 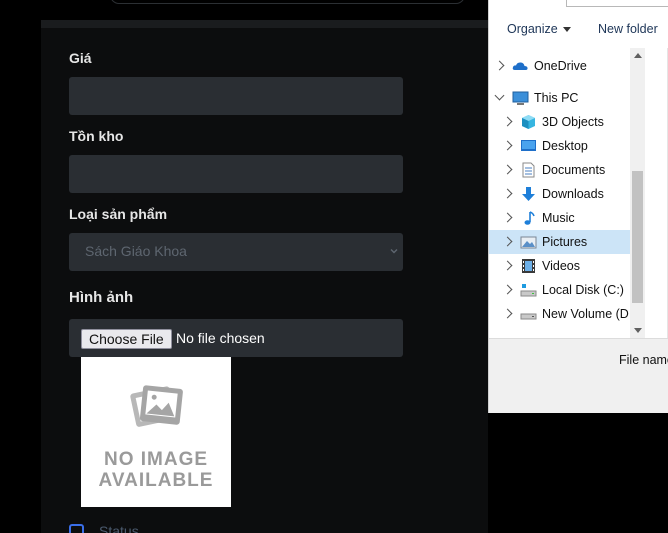 What do you see at coordinates (532, 29) in the screenshot?
I see `organize-label: Organize` at bounding box center [532, 29].